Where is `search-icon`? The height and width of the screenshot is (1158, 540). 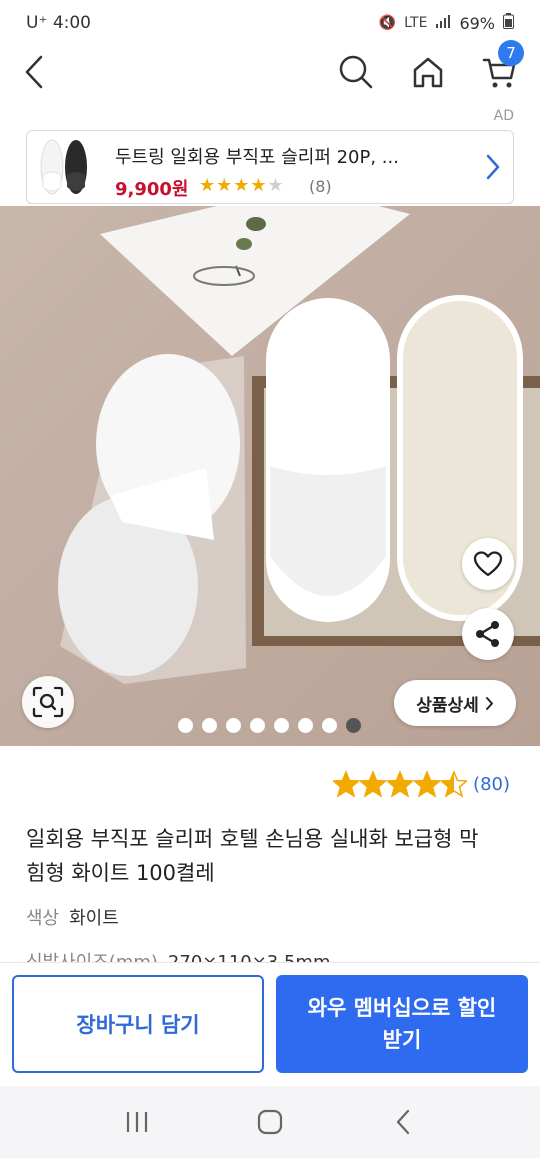
search-icon is located at coordinates (356, 72).